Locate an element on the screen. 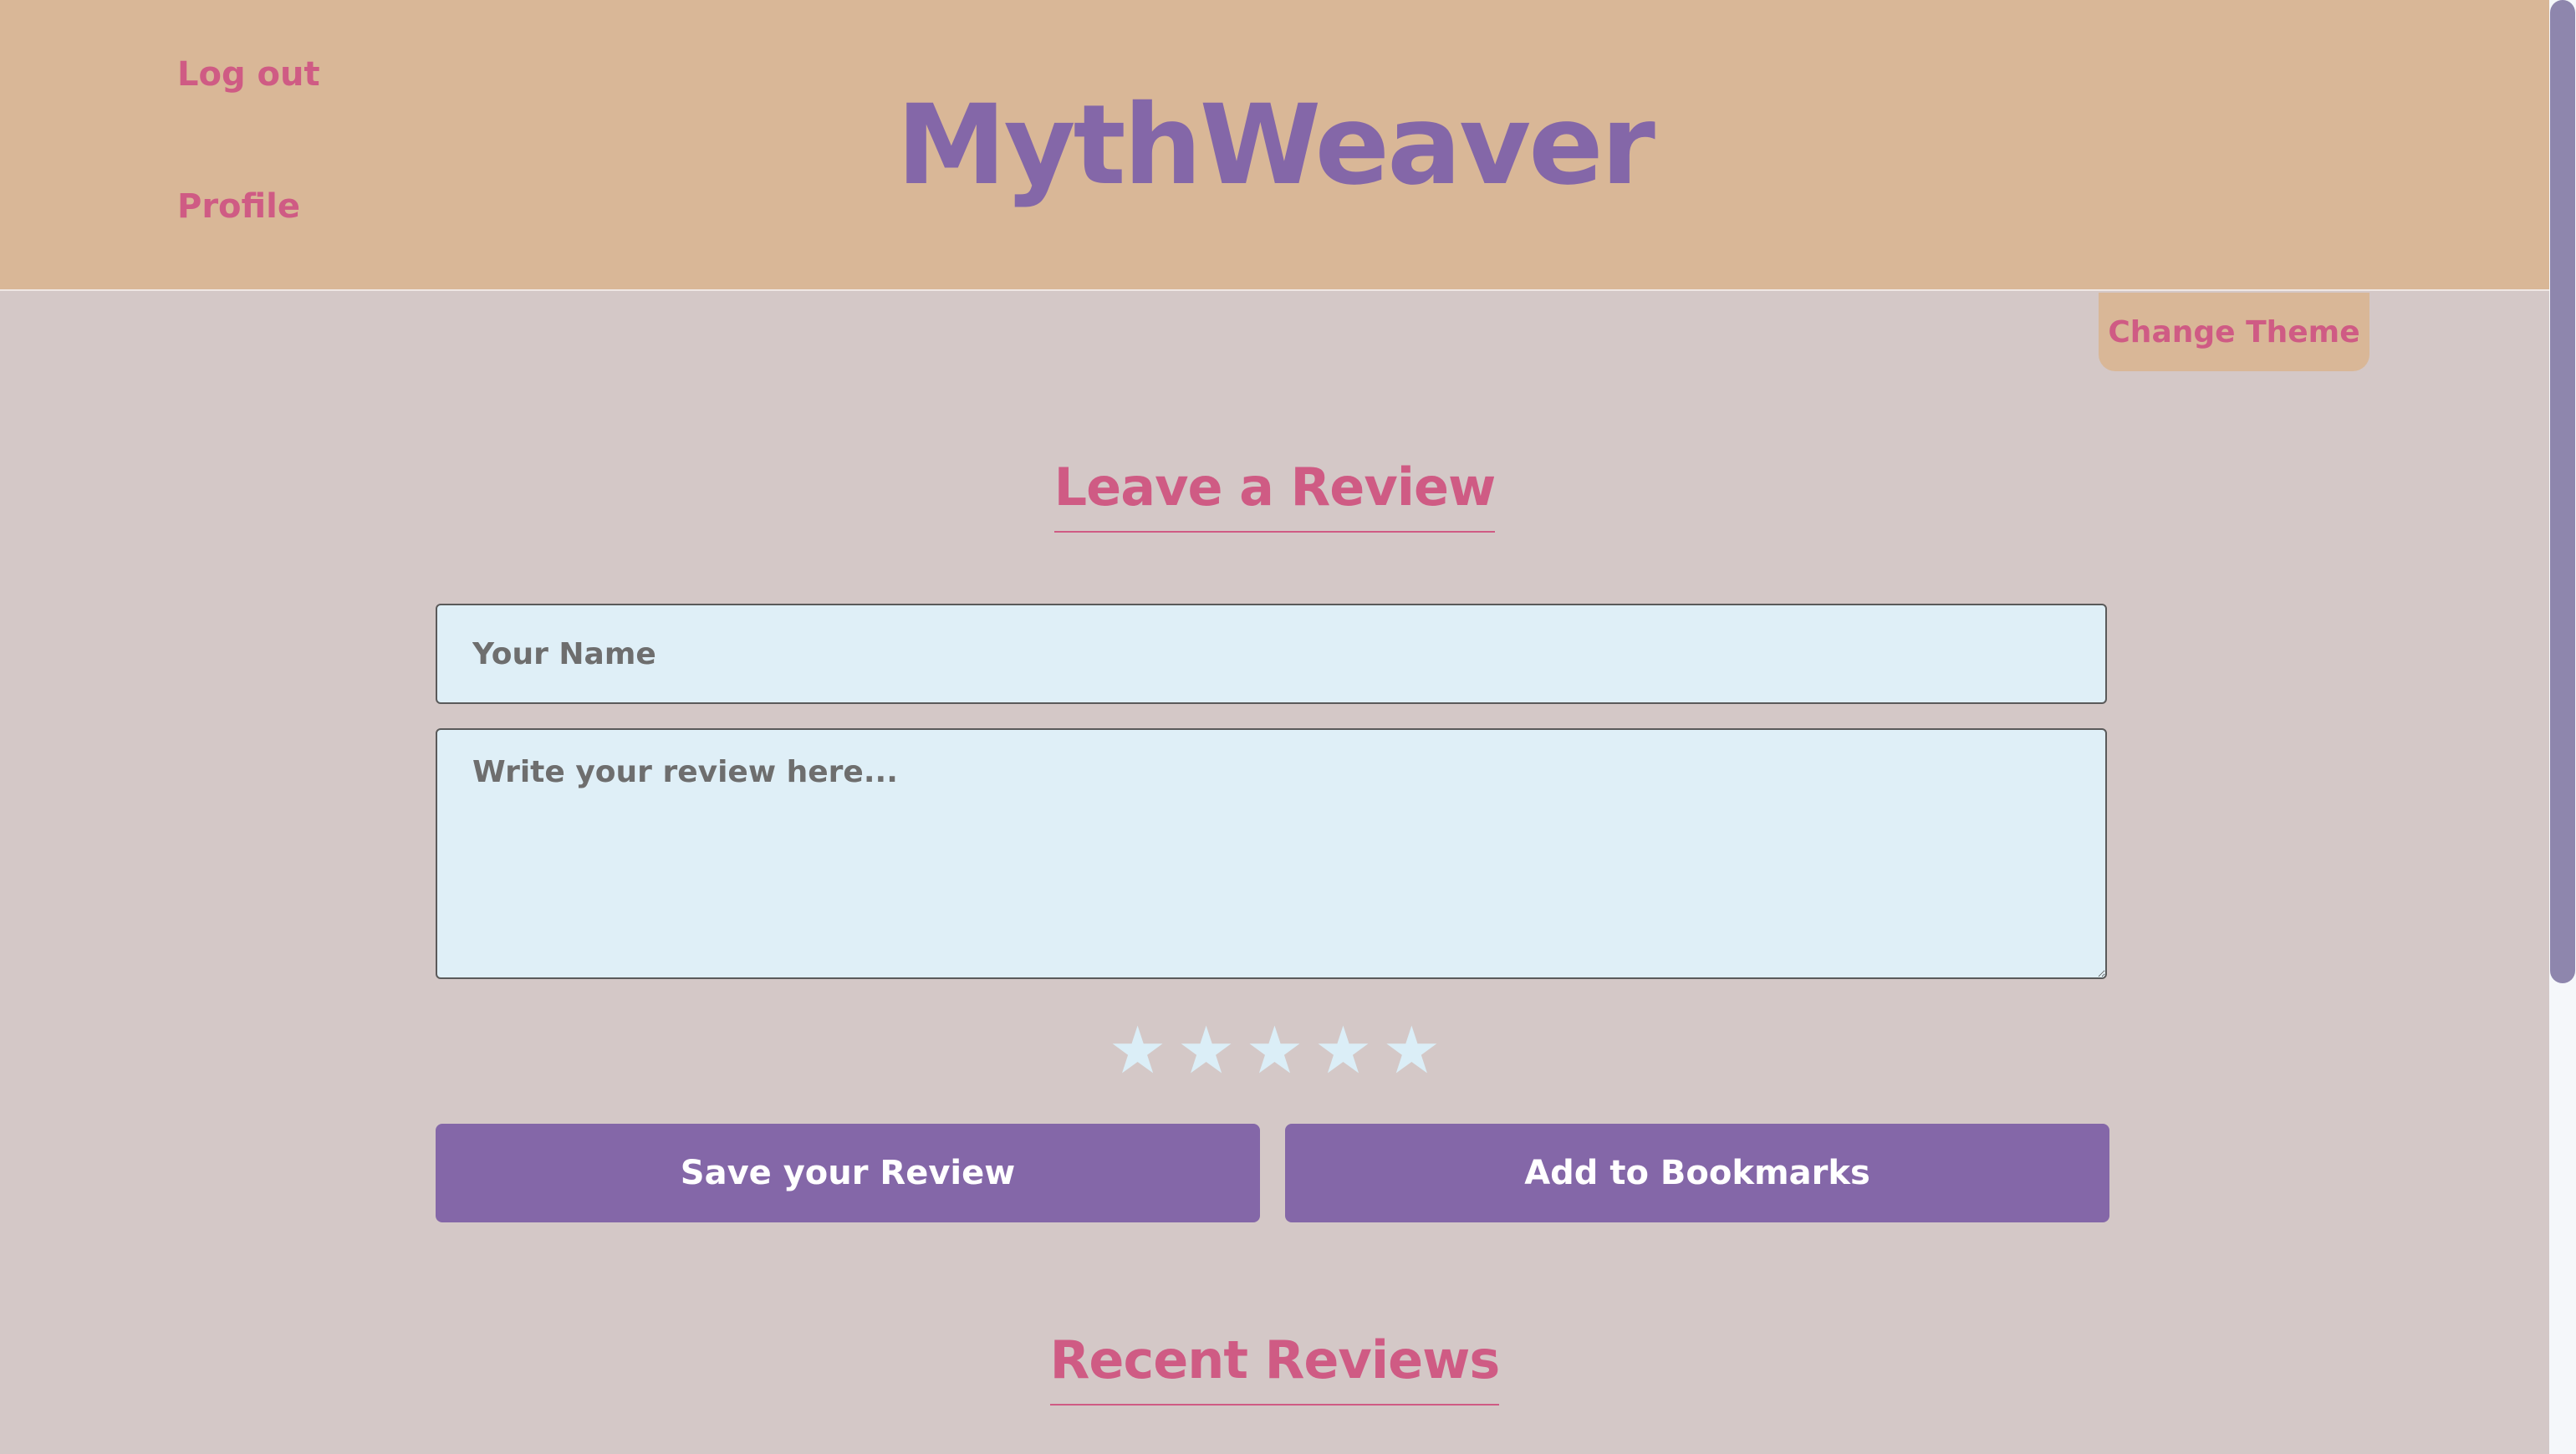  star-5-icon: ★ is located at coordinates (1412, 1051).